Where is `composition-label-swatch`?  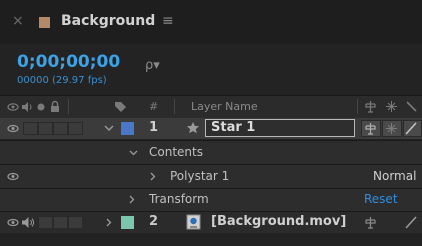 composition-label-swatch is located at coordinates (44, 22).